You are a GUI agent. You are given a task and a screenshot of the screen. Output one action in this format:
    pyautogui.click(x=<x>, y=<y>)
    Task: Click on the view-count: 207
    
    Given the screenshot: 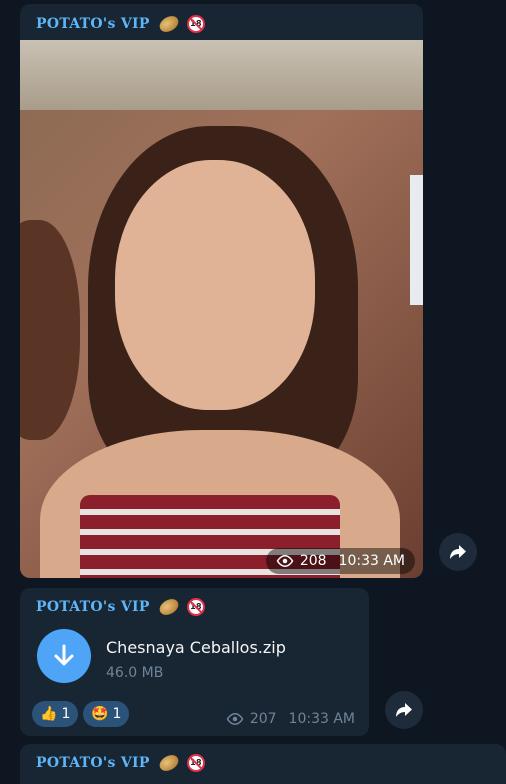 What is the action you would take?
    pyautogui.click(x=263, y=719)
    